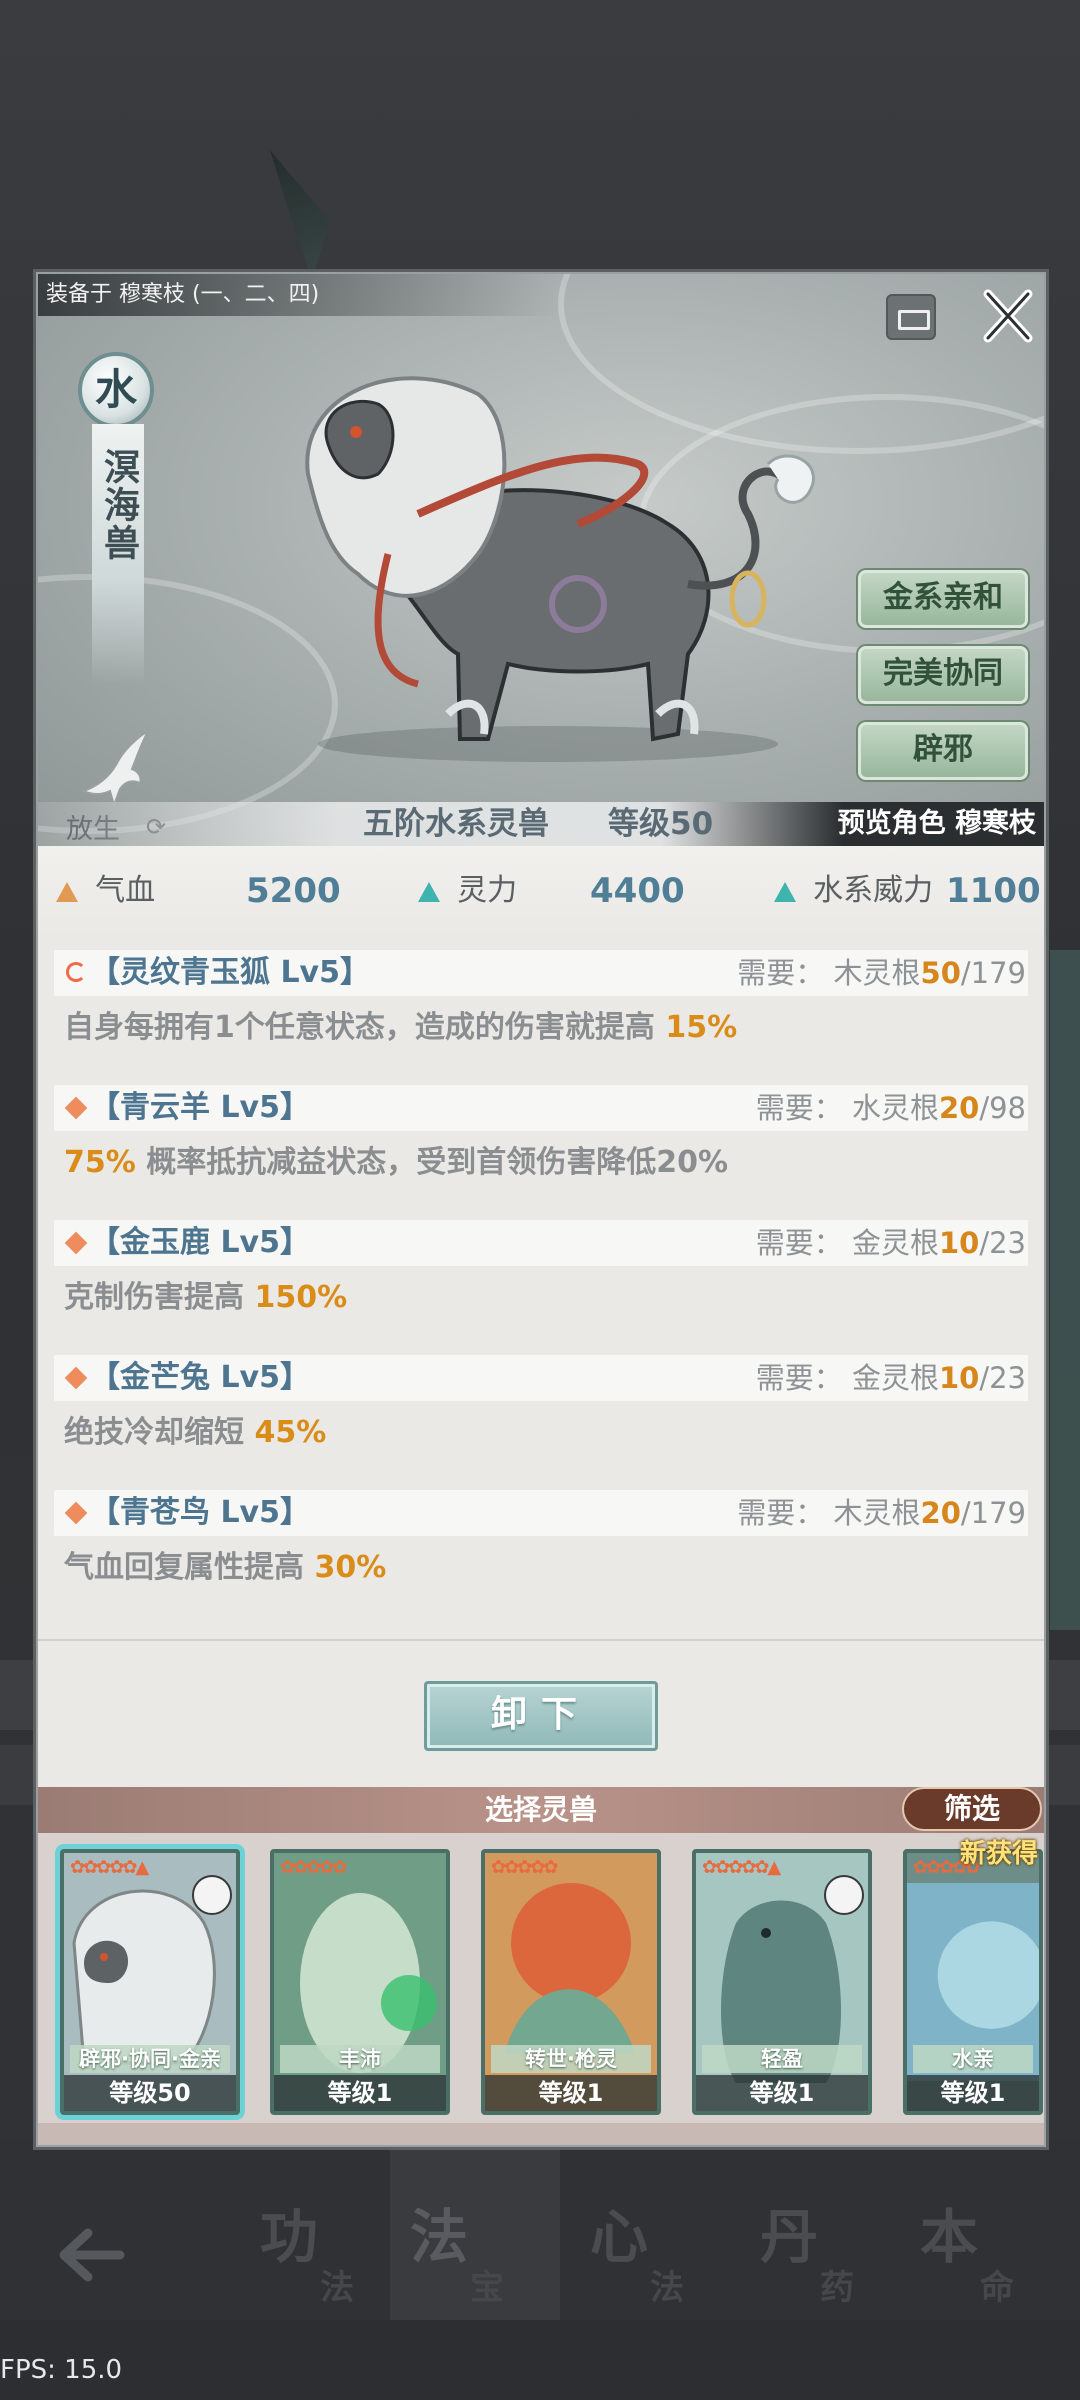 This screenshot has width=1080, height=2400. Describe the element at coordinates (439, 2237) in the screenshot. I see `nav-tab-label: 法` at that location.